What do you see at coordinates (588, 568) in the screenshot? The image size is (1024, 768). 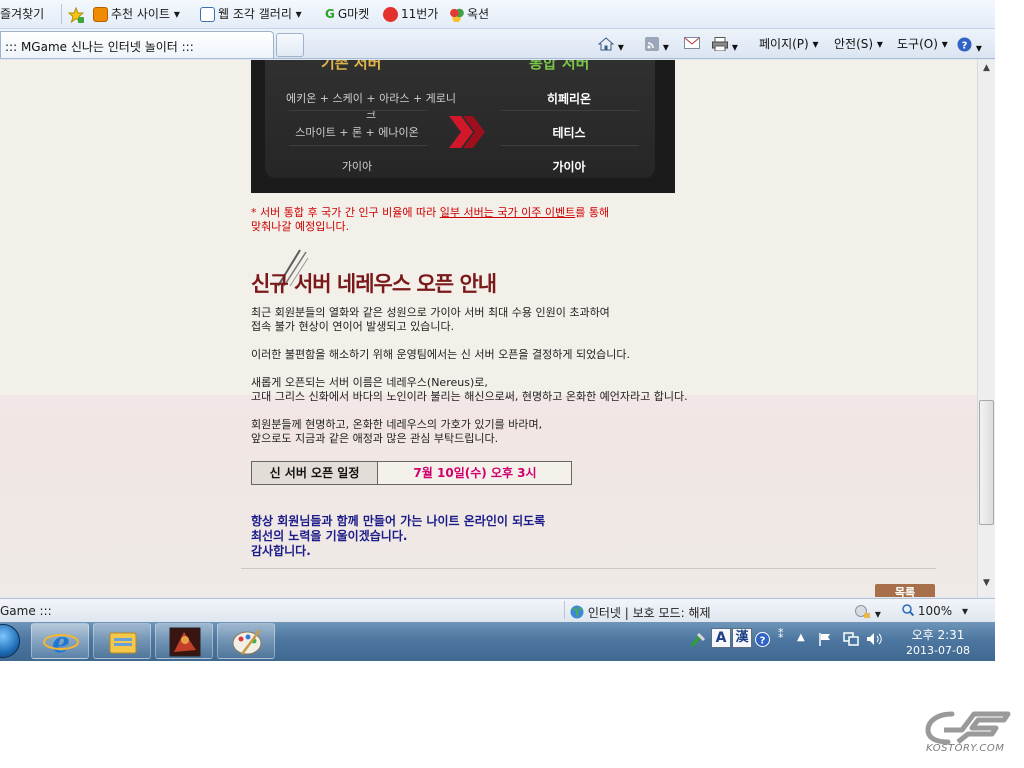 I see `divider` at bounding box center [588, 568].